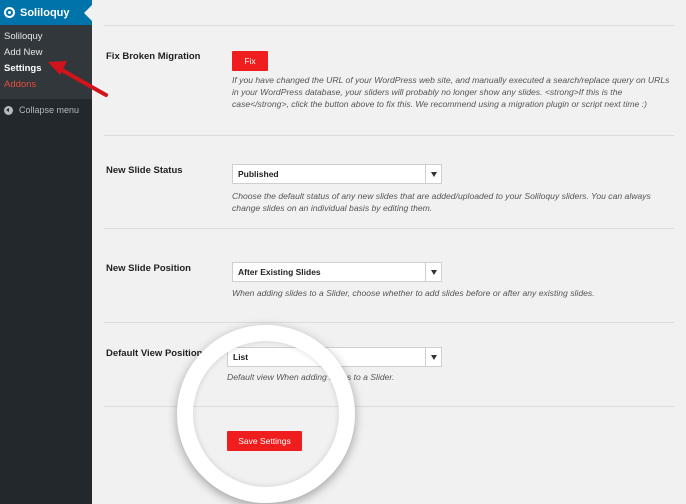 The height and width of the screenshot is (504, 686). I want to click on menu-title: Soliloquy, so click(45, 12).